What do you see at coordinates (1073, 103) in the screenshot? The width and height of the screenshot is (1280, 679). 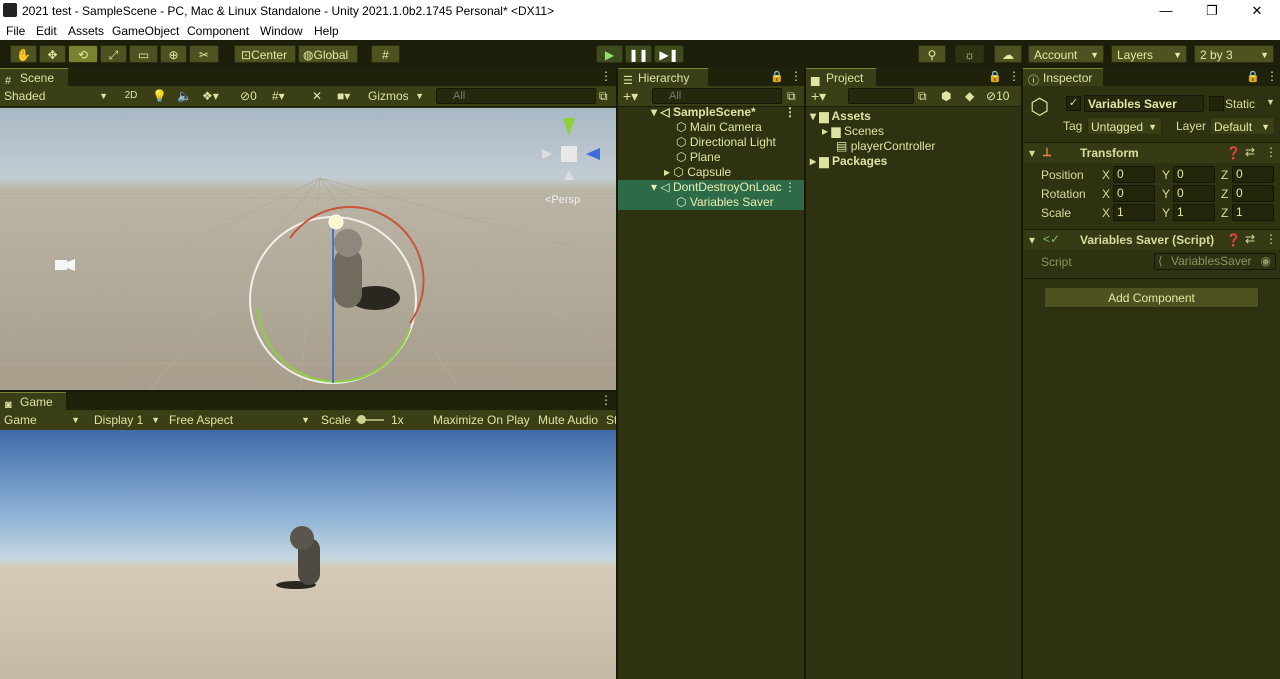 I see `active-checkbox: ✓` at bounding box center [1073, 103].